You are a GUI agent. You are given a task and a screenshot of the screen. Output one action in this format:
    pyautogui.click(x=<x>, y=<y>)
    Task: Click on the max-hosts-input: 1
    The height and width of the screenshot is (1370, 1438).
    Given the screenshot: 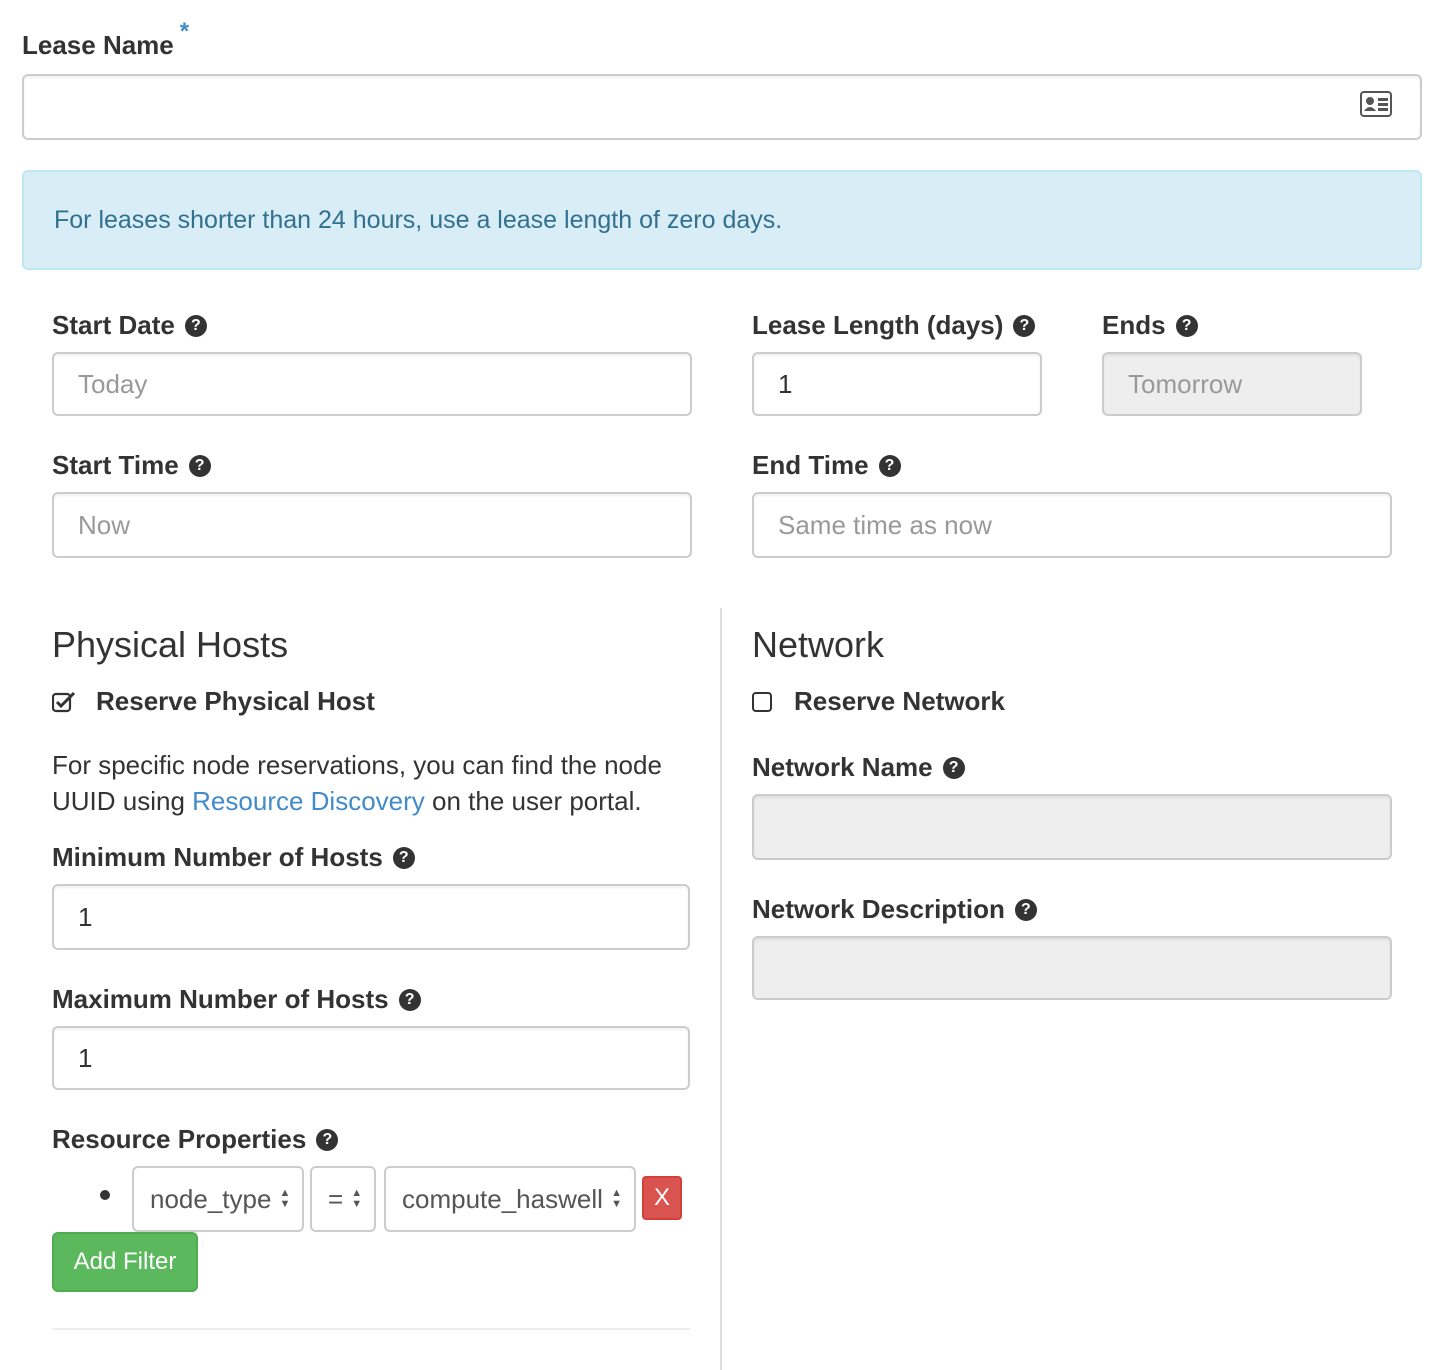 What is the action you would take?
    pyautogui.click(x=371, y=1058)
    